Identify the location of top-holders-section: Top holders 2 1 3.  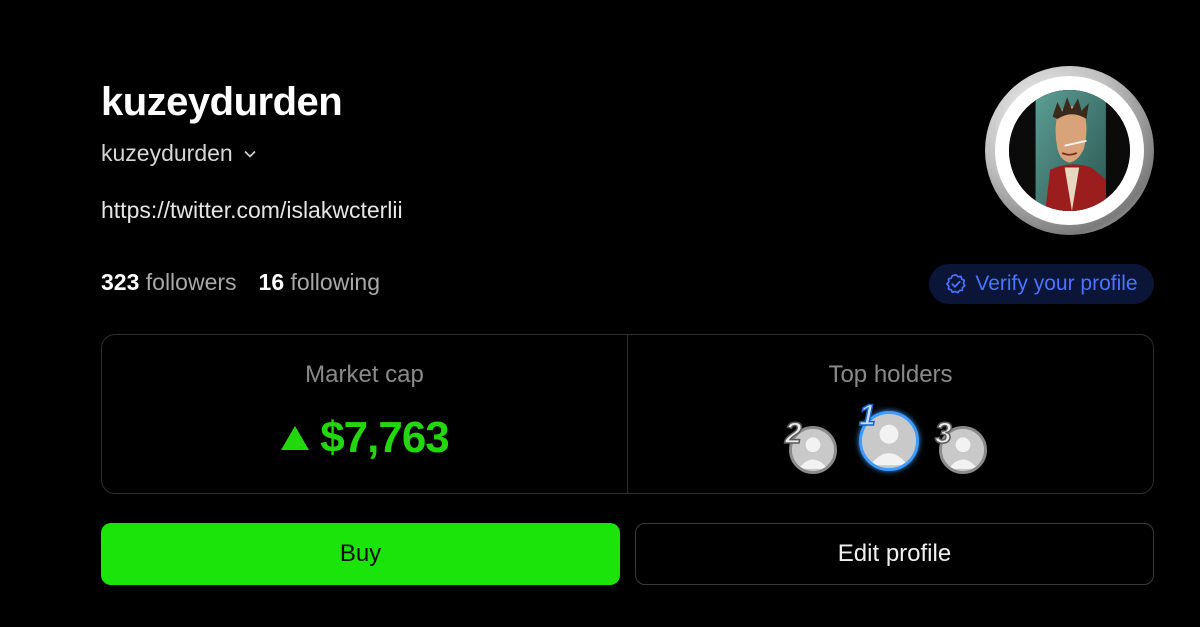
(890, 414).